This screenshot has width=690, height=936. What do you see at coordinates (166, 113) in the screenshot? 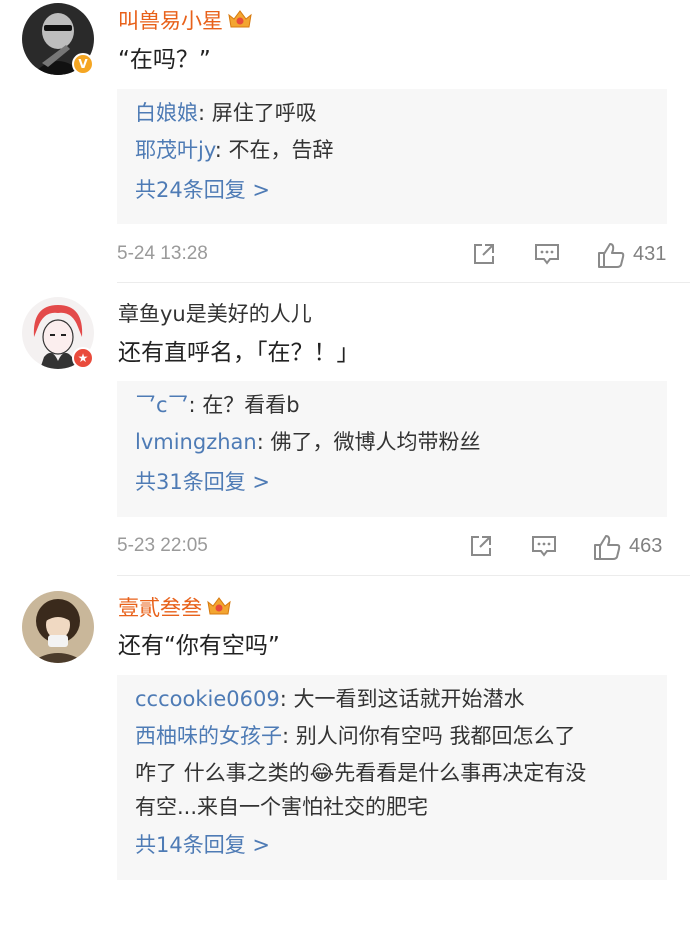
I see `reply-username: 白娘娘` at bounding box center [166, 113].